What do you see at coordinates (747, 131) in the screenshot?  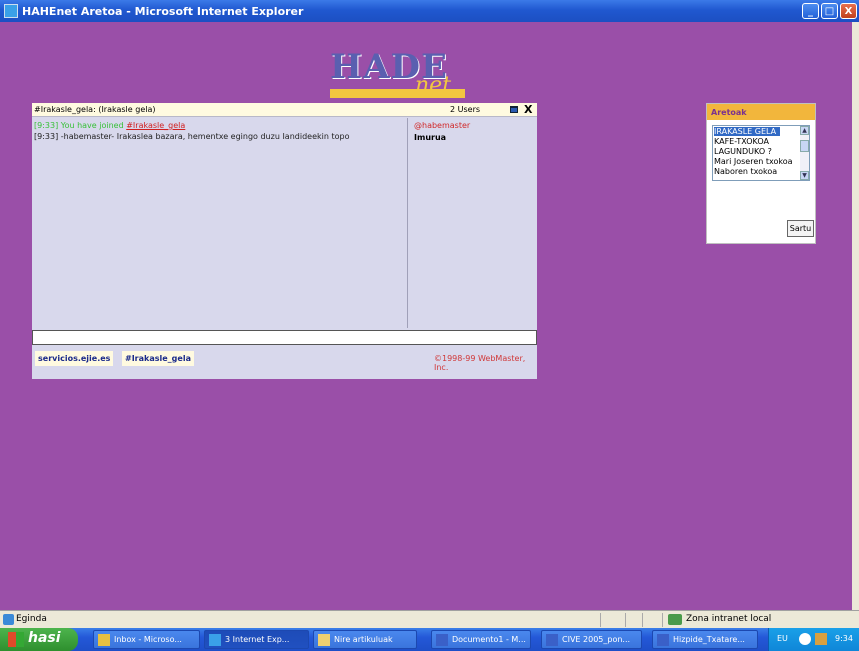 I see `room-item: IRAKASLE GELA` at bounding box center [747, 131].